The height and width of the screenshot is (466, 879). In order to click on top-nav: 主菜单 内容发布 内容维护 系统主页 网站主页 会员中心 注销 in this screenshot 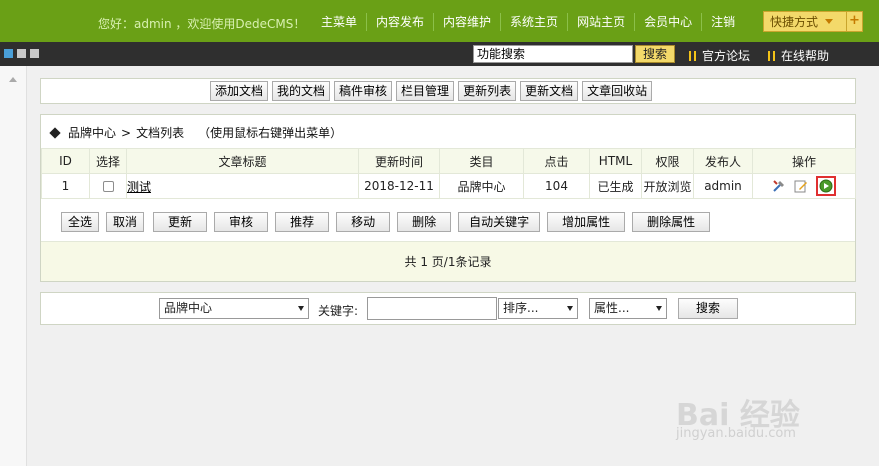, I will do `click(528, 22)`.